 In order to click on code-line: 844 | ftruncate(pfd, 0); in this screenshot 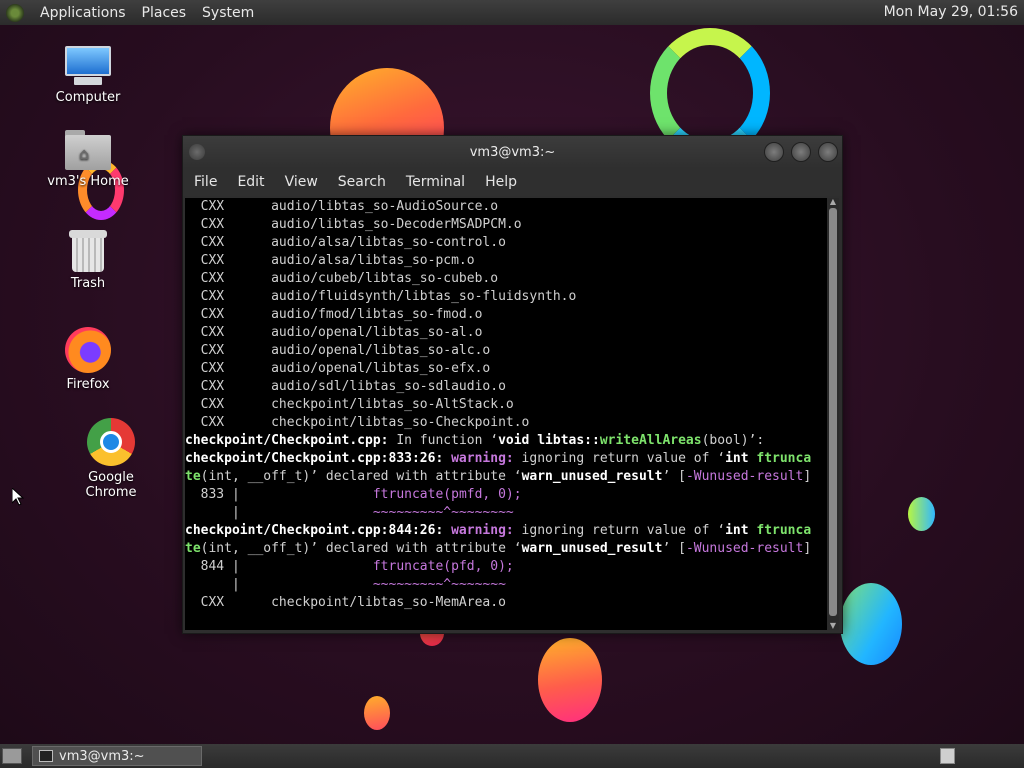, I will do `click(506, 567)`.